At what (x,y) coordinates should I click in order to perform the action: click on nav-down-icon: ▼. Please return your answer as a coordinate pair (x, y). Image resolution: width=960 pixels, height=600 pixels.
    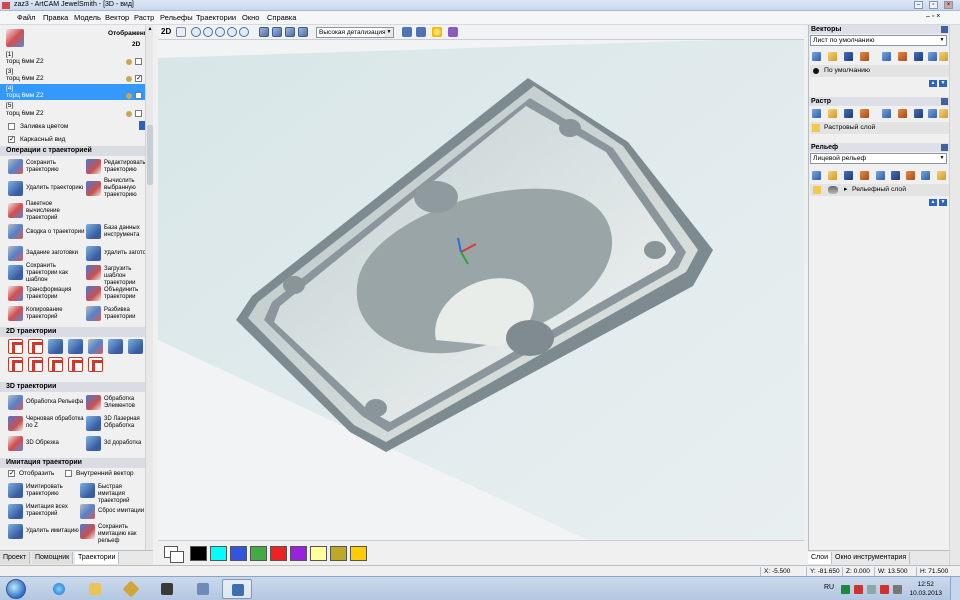
    Looking at the image, I should click on (943, 83).